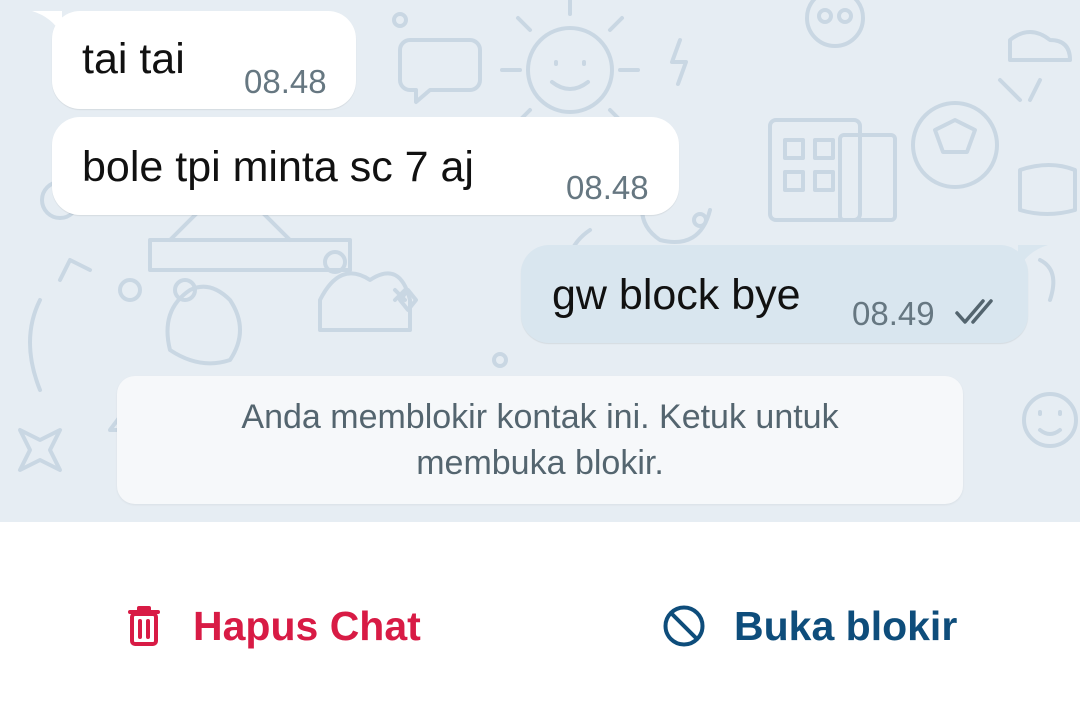  Describe the element at coordinates (846, 625) in the screenshot. I see `unblock-label: Buka blokir` at that location.